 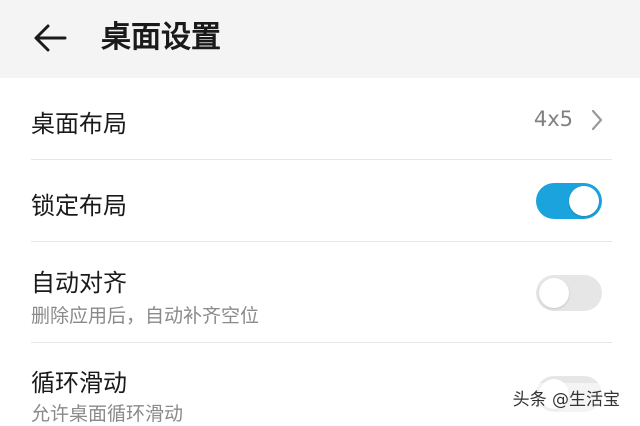 What do you see at coordinates (79, 124) in the screenshot?
I see `setting-label: 桌面布局` at bounding box center [79, 124].